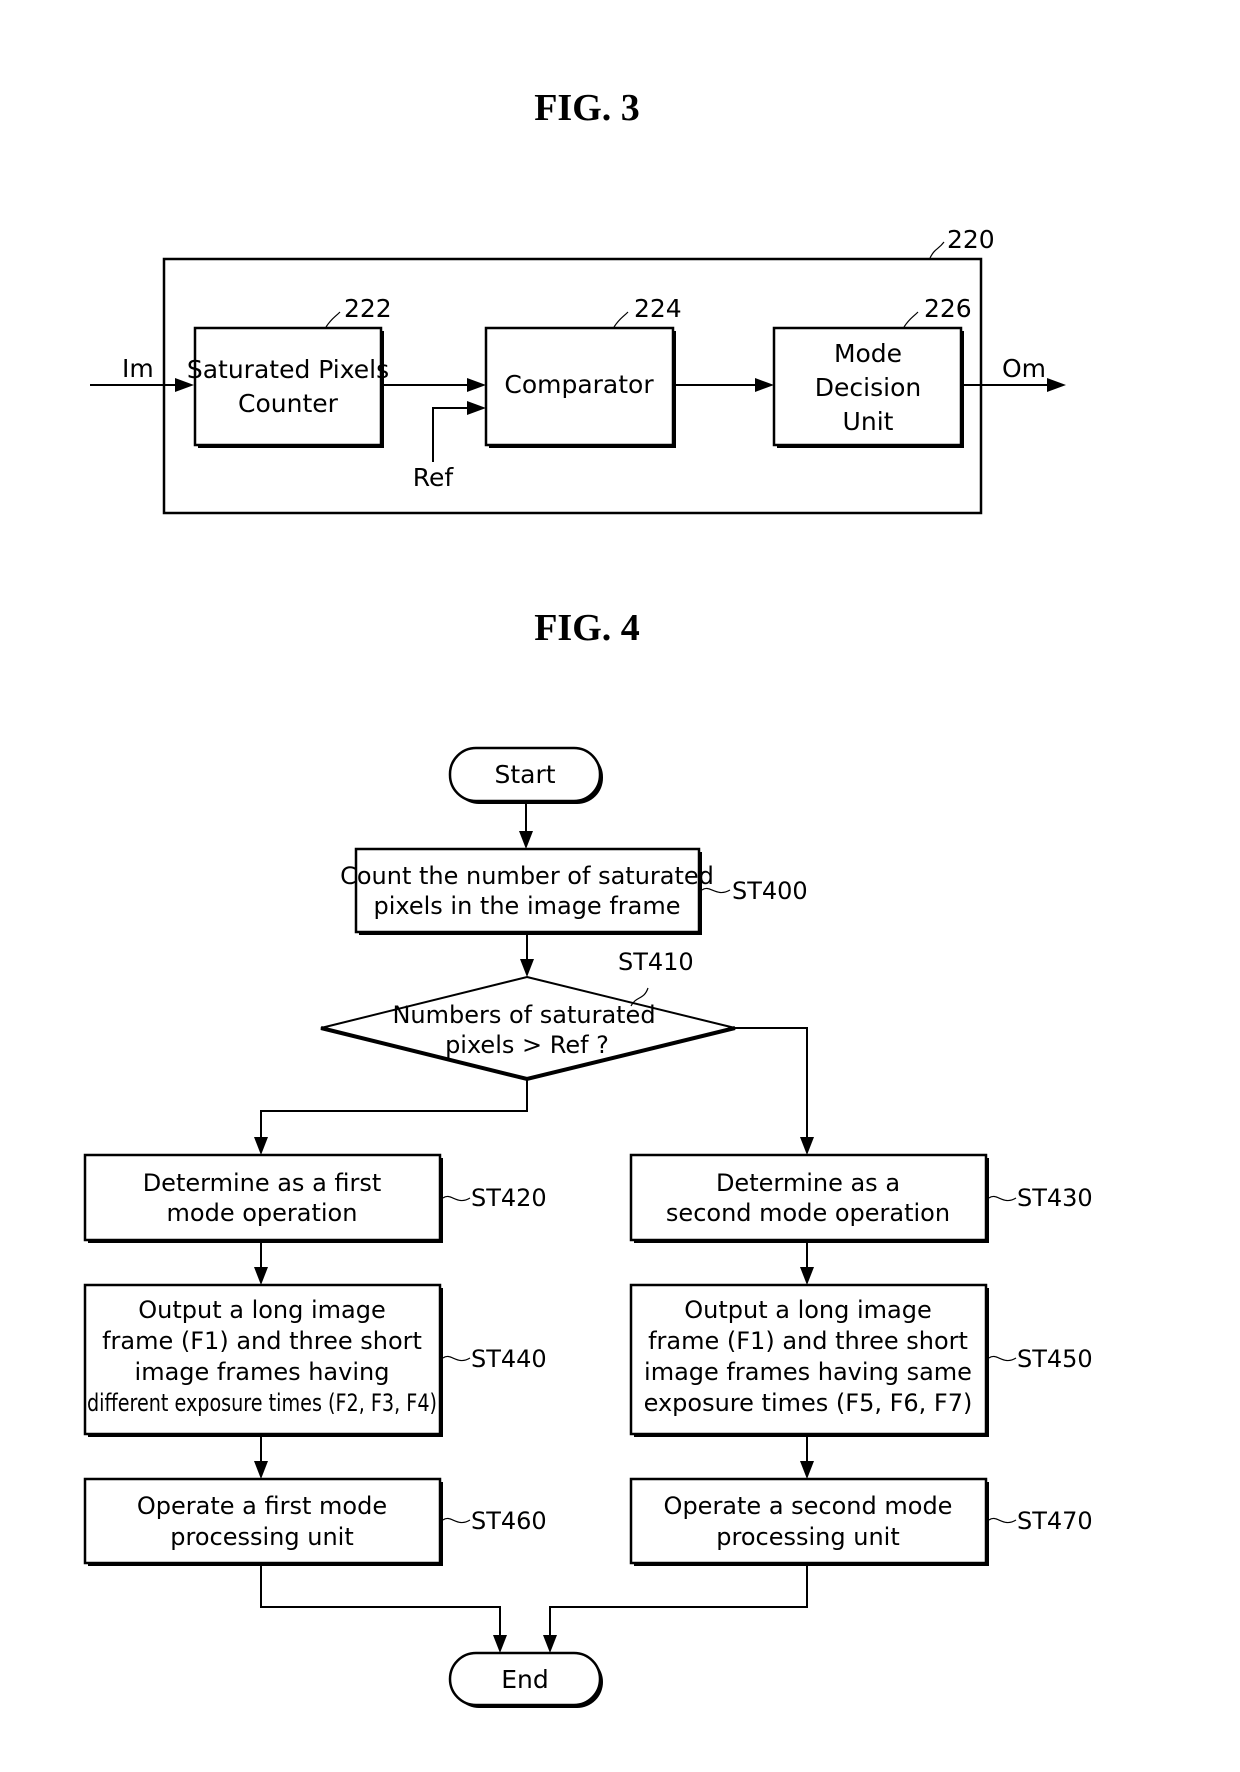  I want to click on arrowhead-st460-end, so click(500, 1644).